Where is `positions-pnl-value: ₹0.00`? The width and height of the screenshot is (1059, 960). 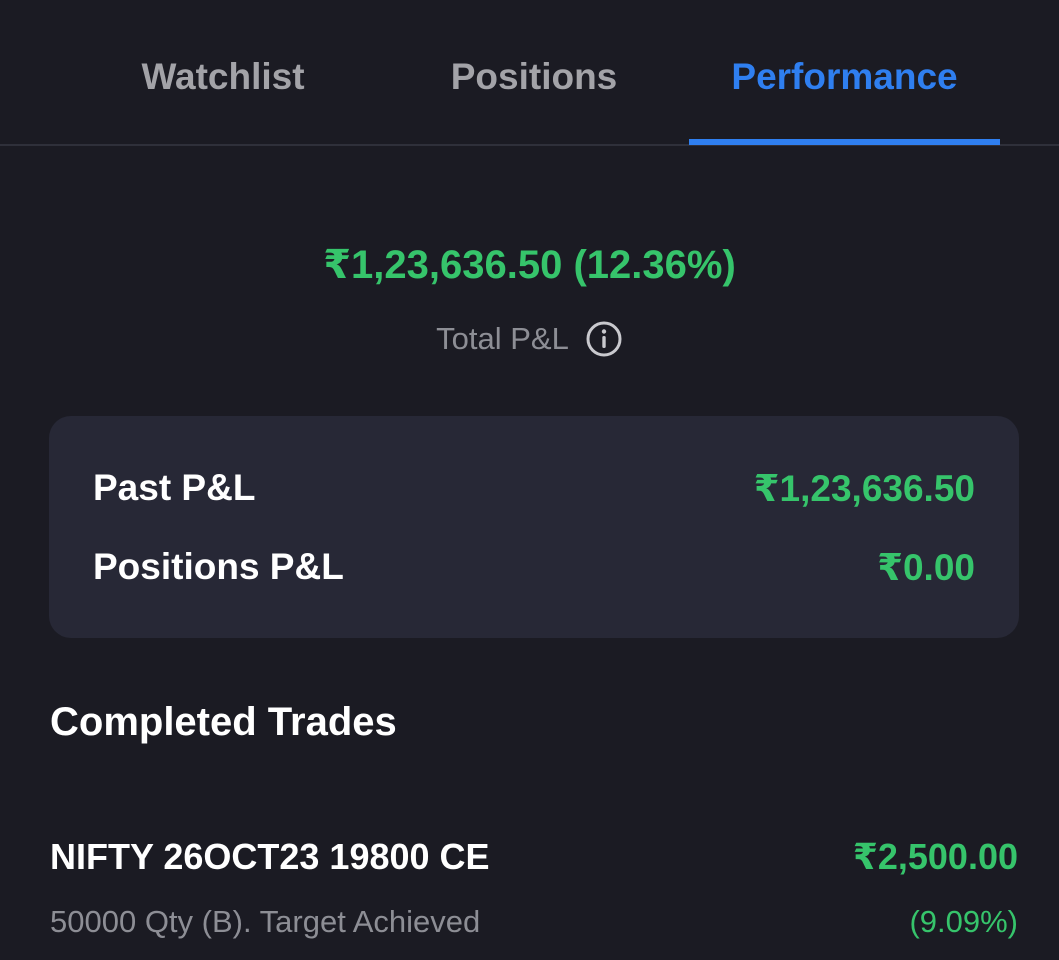 positions-pnl-value: ₹0.00 is located at coordinates (926, 567).